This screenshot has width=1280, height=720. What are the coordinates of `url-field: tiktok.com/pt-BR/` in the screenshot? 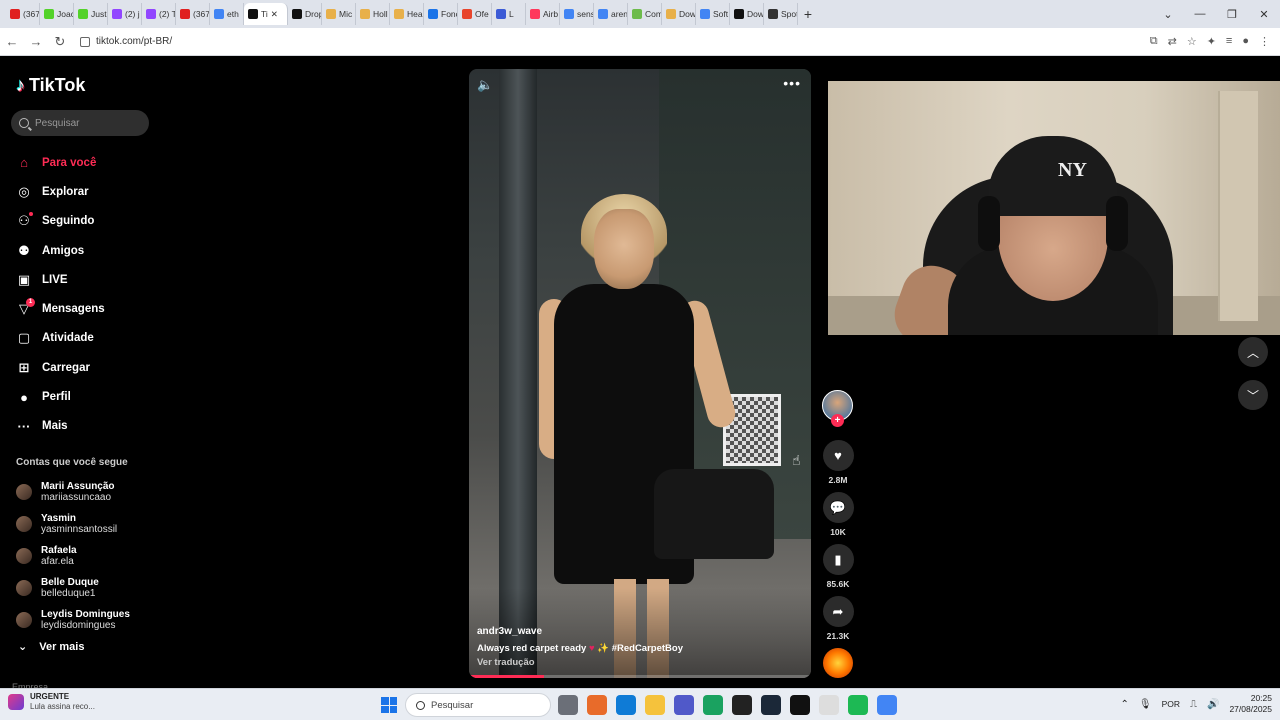 It's located at (615, 42).